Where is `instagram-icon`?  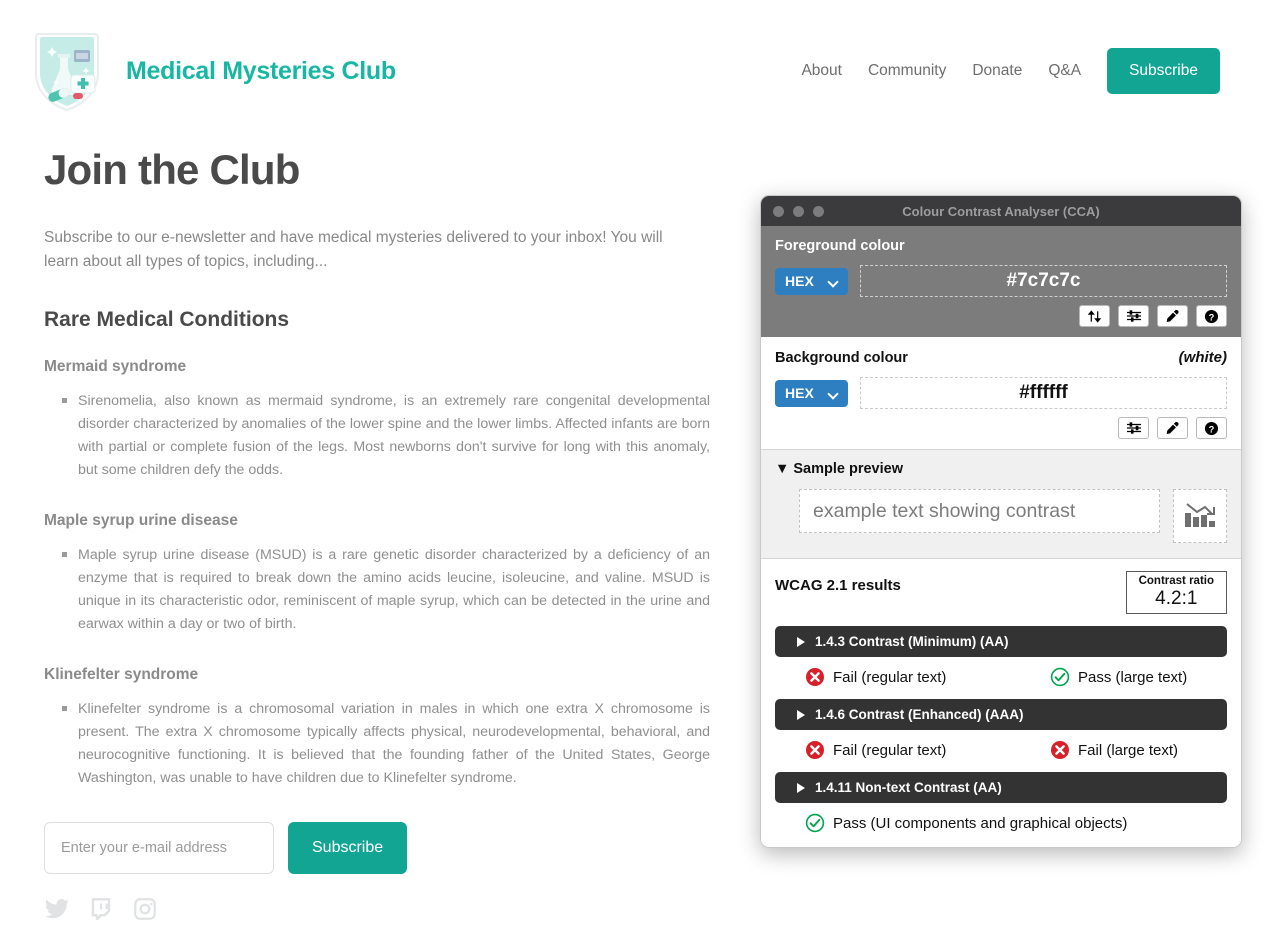 instagram-icon is located at coordinates (145, 909).